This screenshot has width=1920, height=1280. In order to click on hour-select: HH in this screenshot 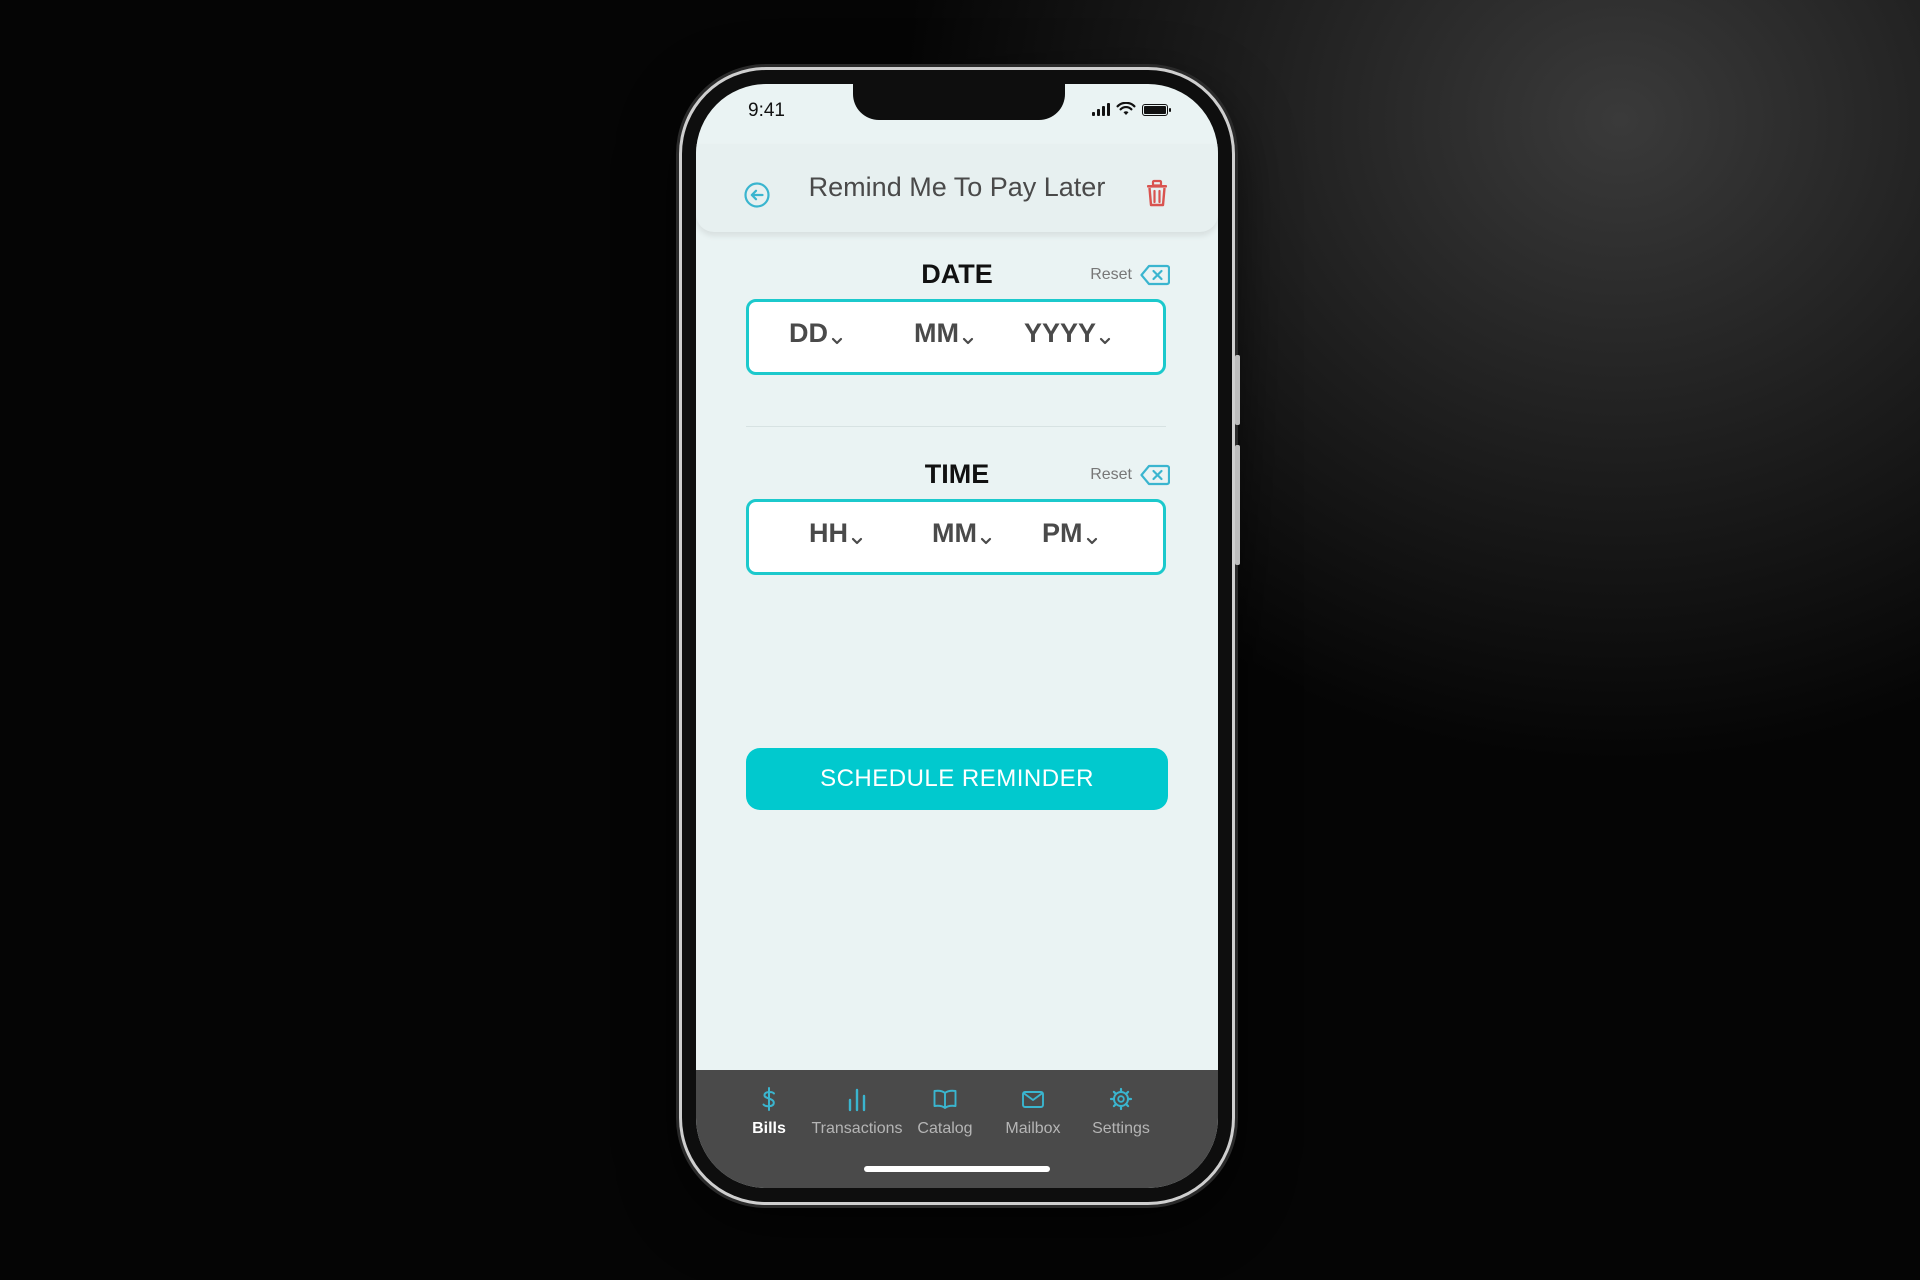, I will do `click(836, 533)`.